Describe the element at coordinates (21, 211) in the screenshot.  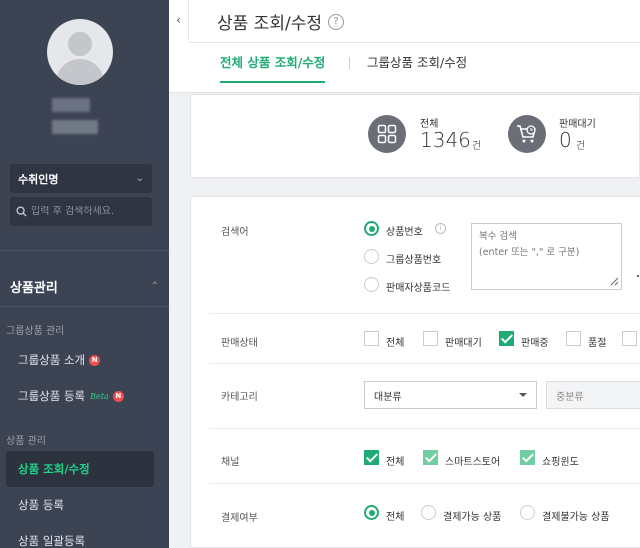
I see `search-icon` at that location.